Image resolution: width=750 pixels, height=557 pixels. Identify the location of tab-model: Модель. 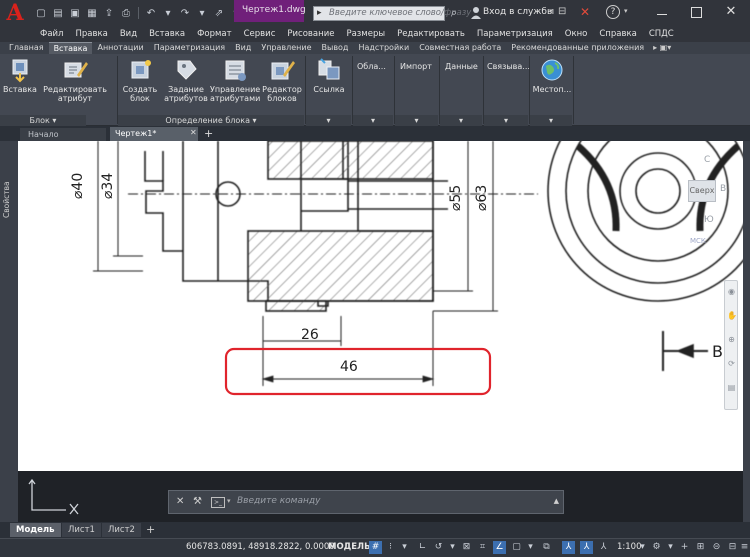
(35, 530).